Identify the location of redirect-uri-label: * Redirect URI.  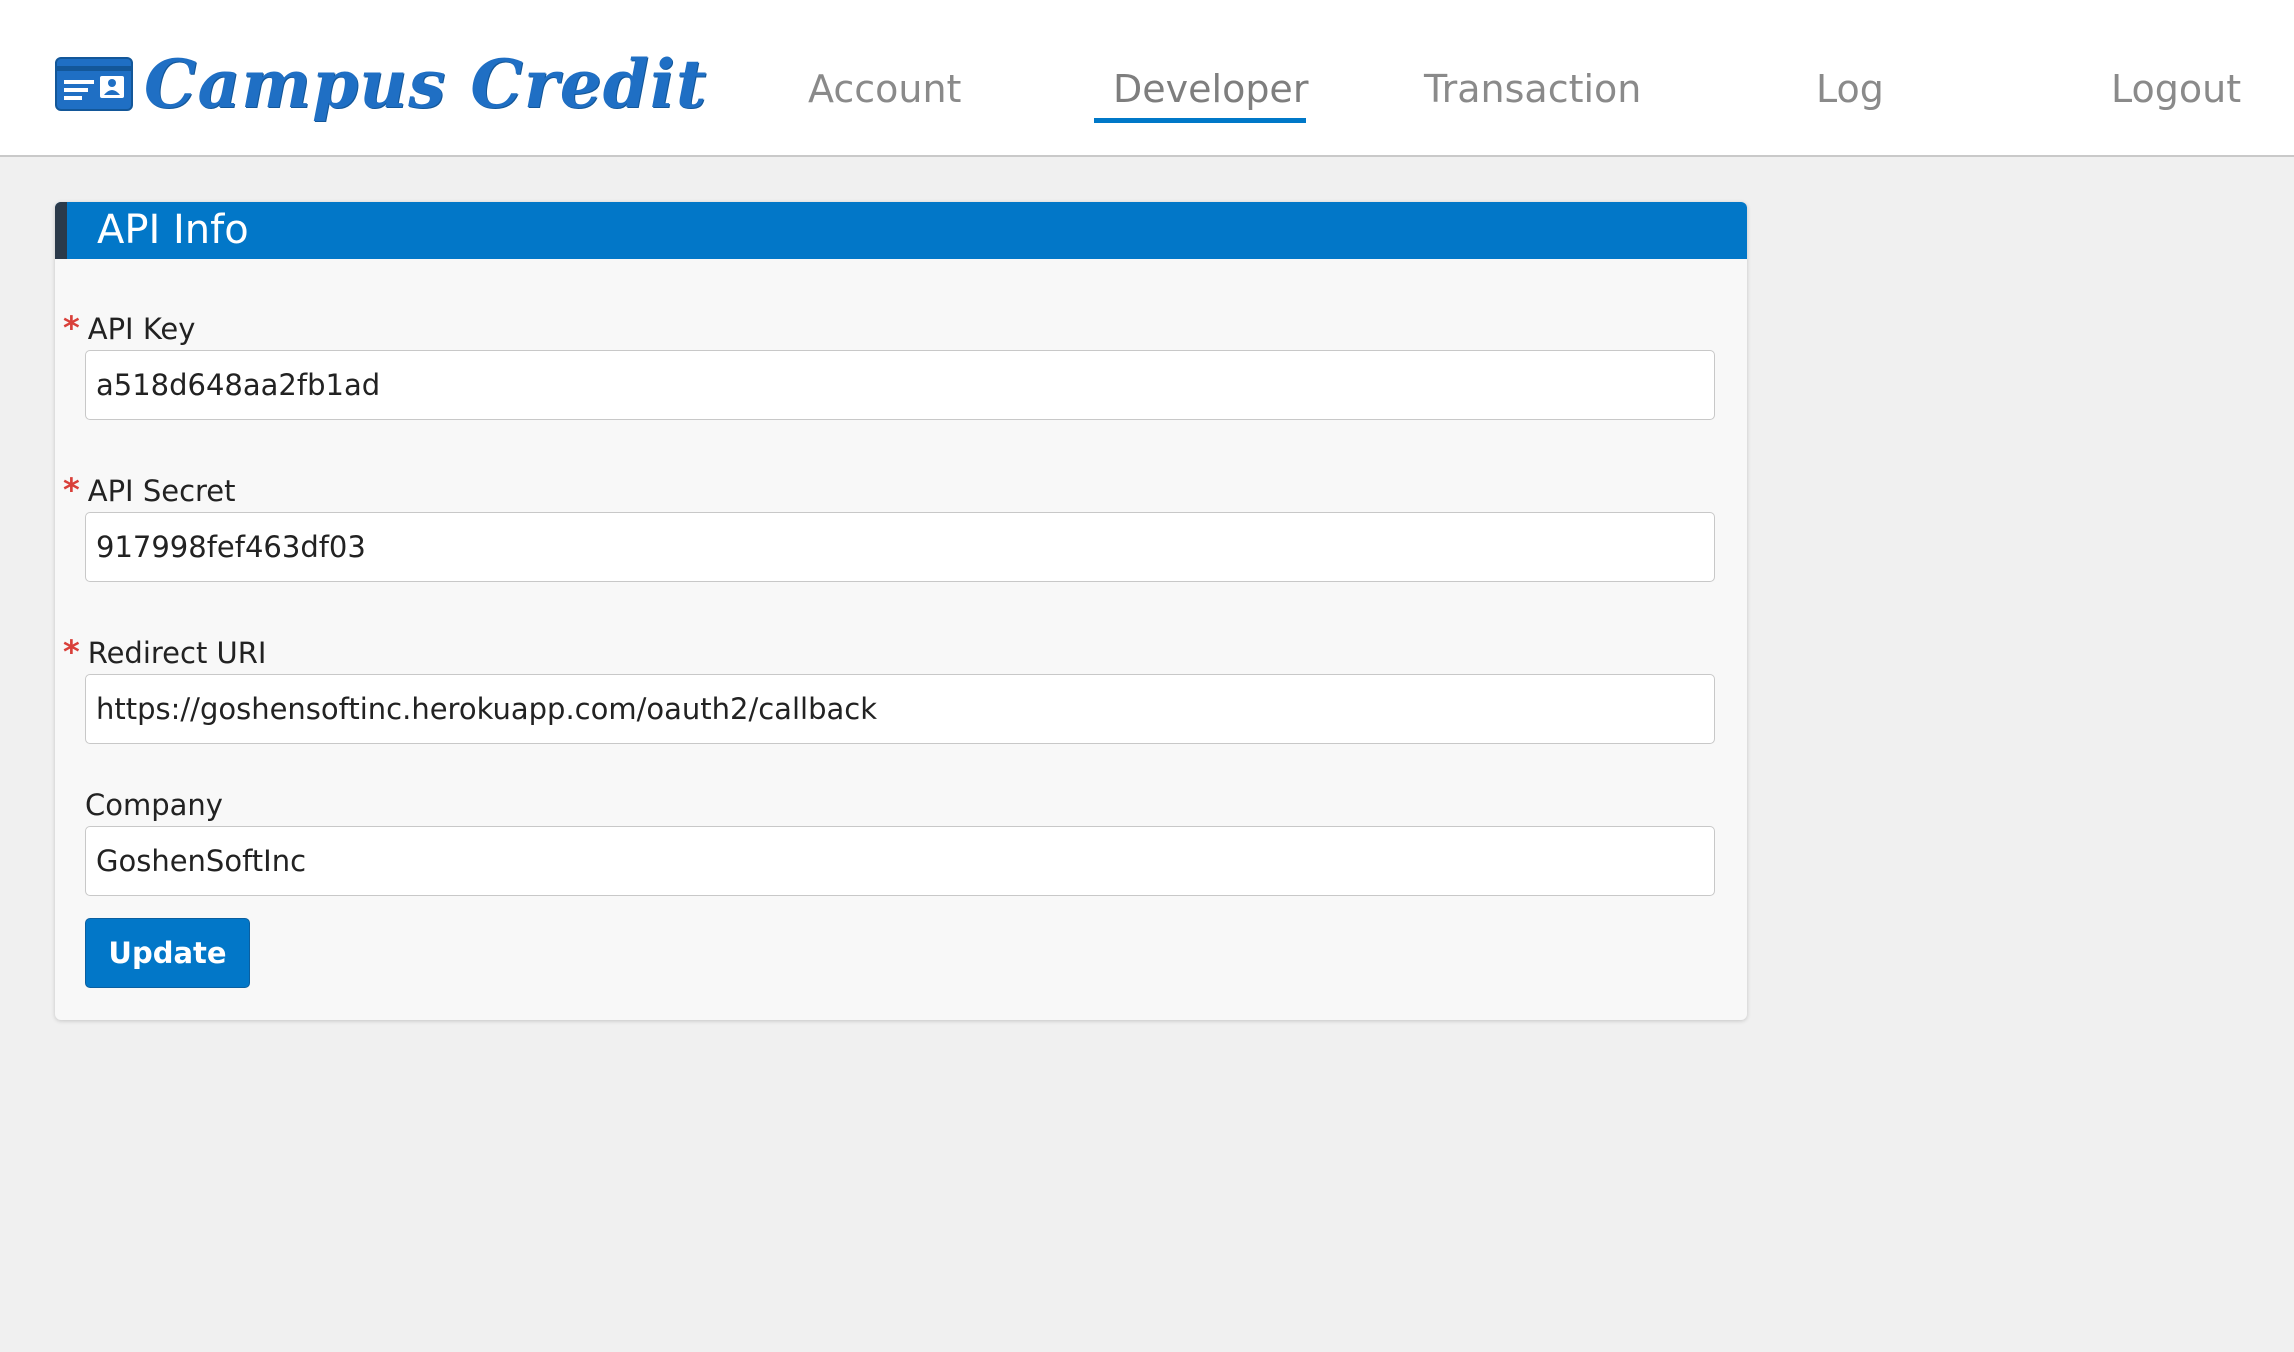
(164, 652).